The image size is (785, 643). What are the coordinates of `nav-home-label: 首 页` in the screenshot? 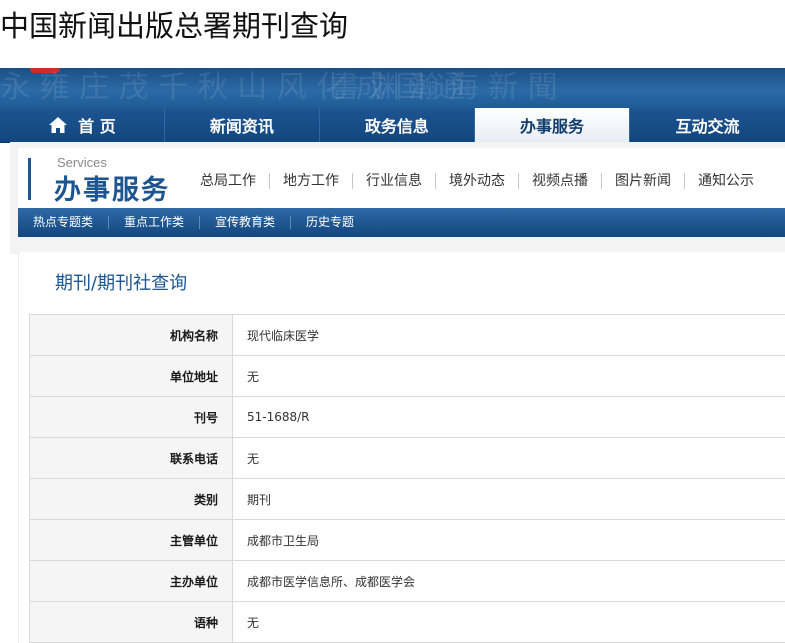 It's located at (97, 126).